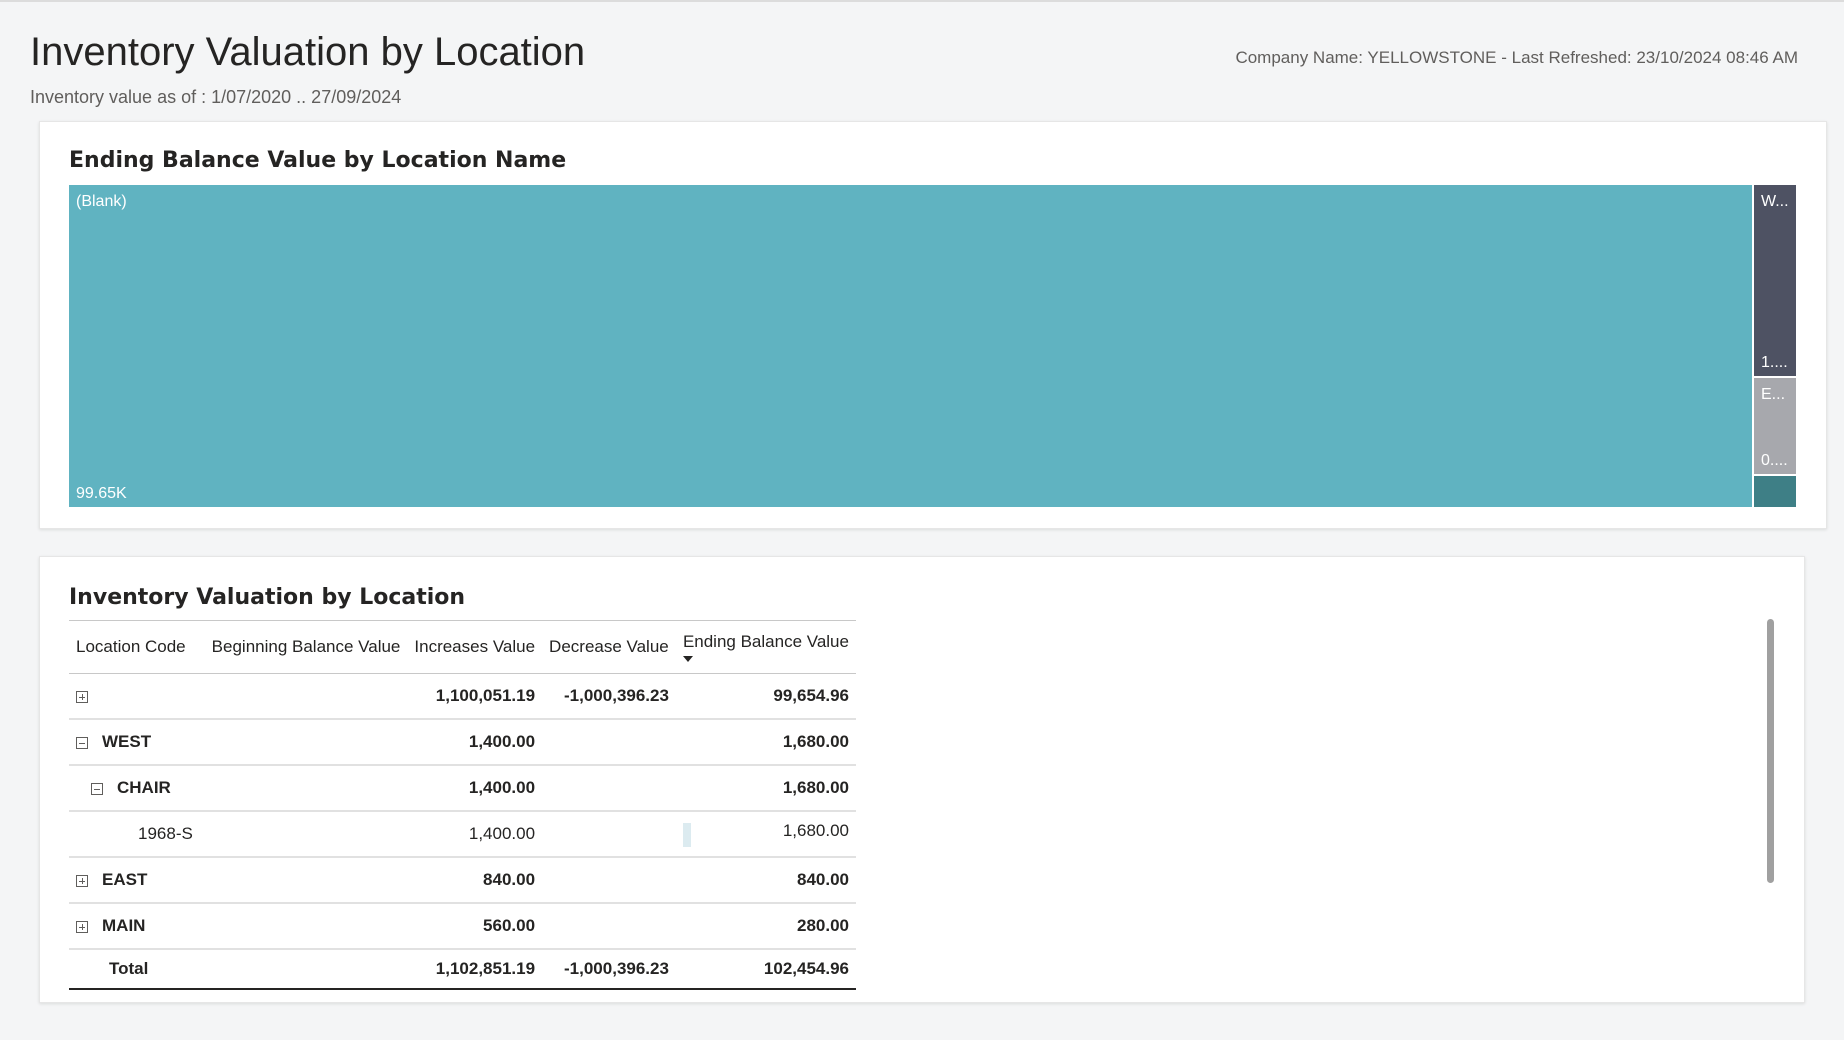 The image size is (1844, 1040). I want to click on column-header-increases: Increases Value, so click(475, 647).